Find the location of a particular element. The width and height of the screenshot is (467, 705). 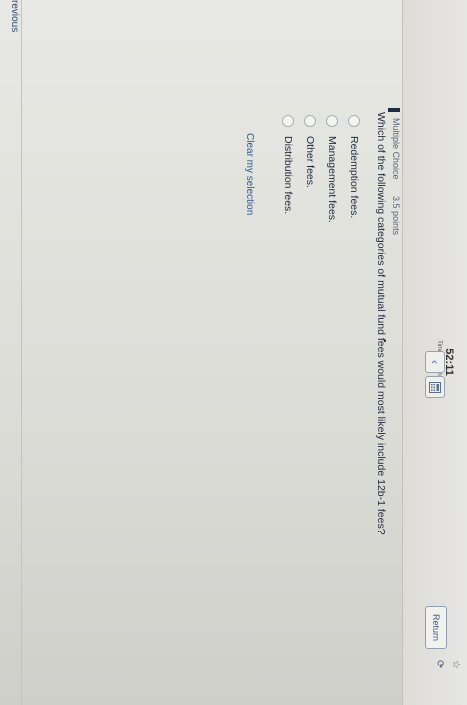

option-label: Distribution fees. is located at coordinates (288, 175).